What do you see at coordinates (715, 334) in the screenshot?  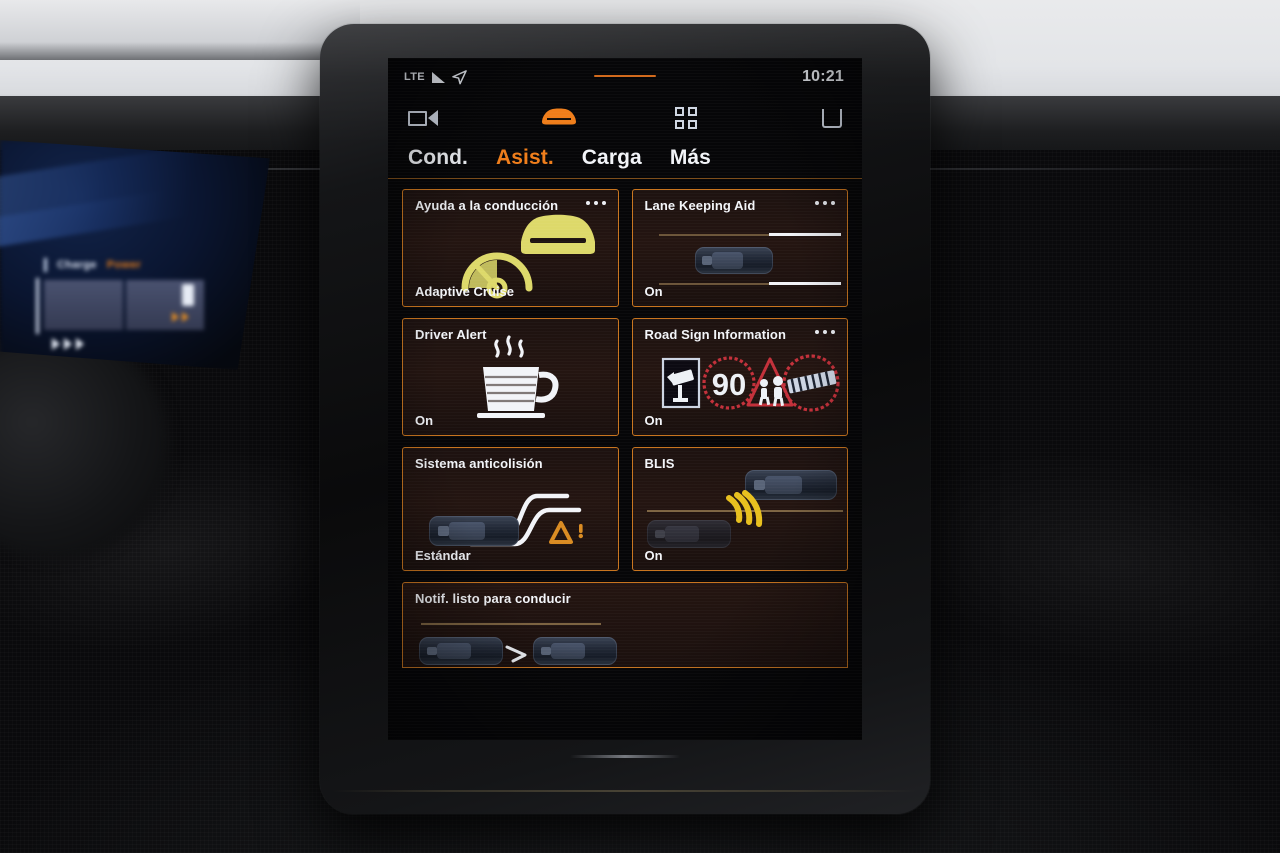 I see `card-title: Road Sign Information` at bounding box center [715, 334].